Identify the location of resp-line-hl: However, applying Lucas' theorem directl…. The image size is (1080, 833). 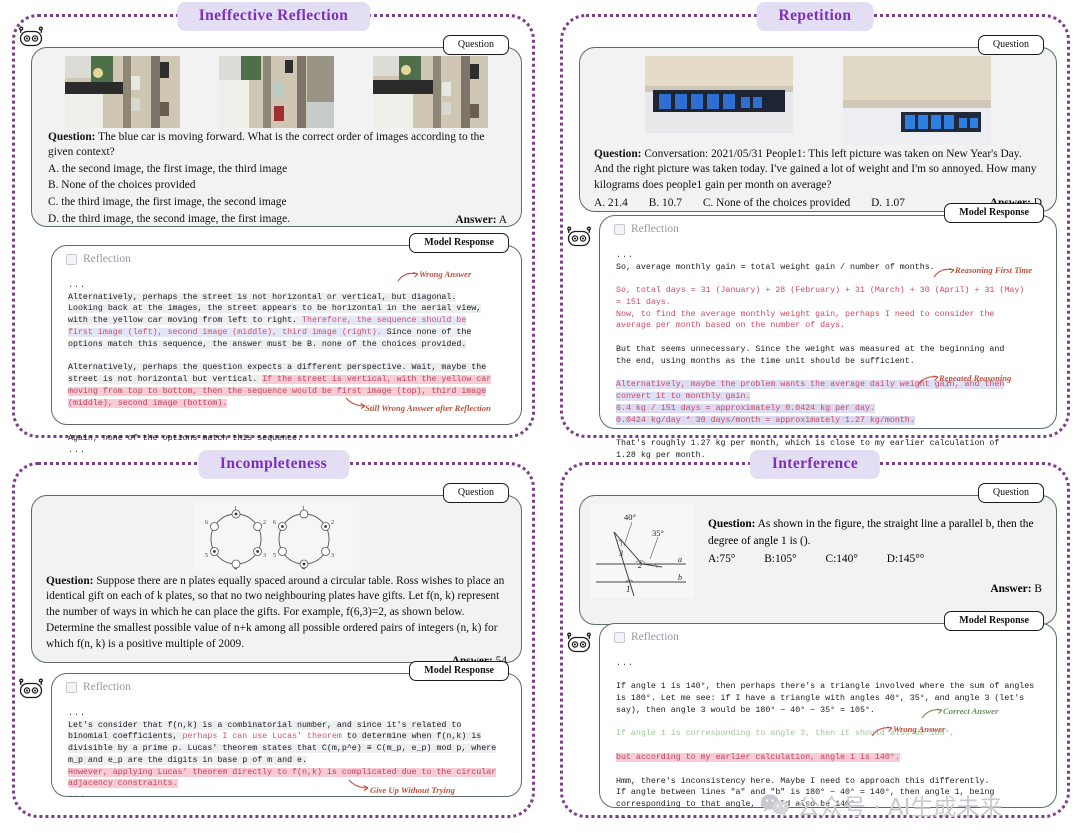
(282, 772).